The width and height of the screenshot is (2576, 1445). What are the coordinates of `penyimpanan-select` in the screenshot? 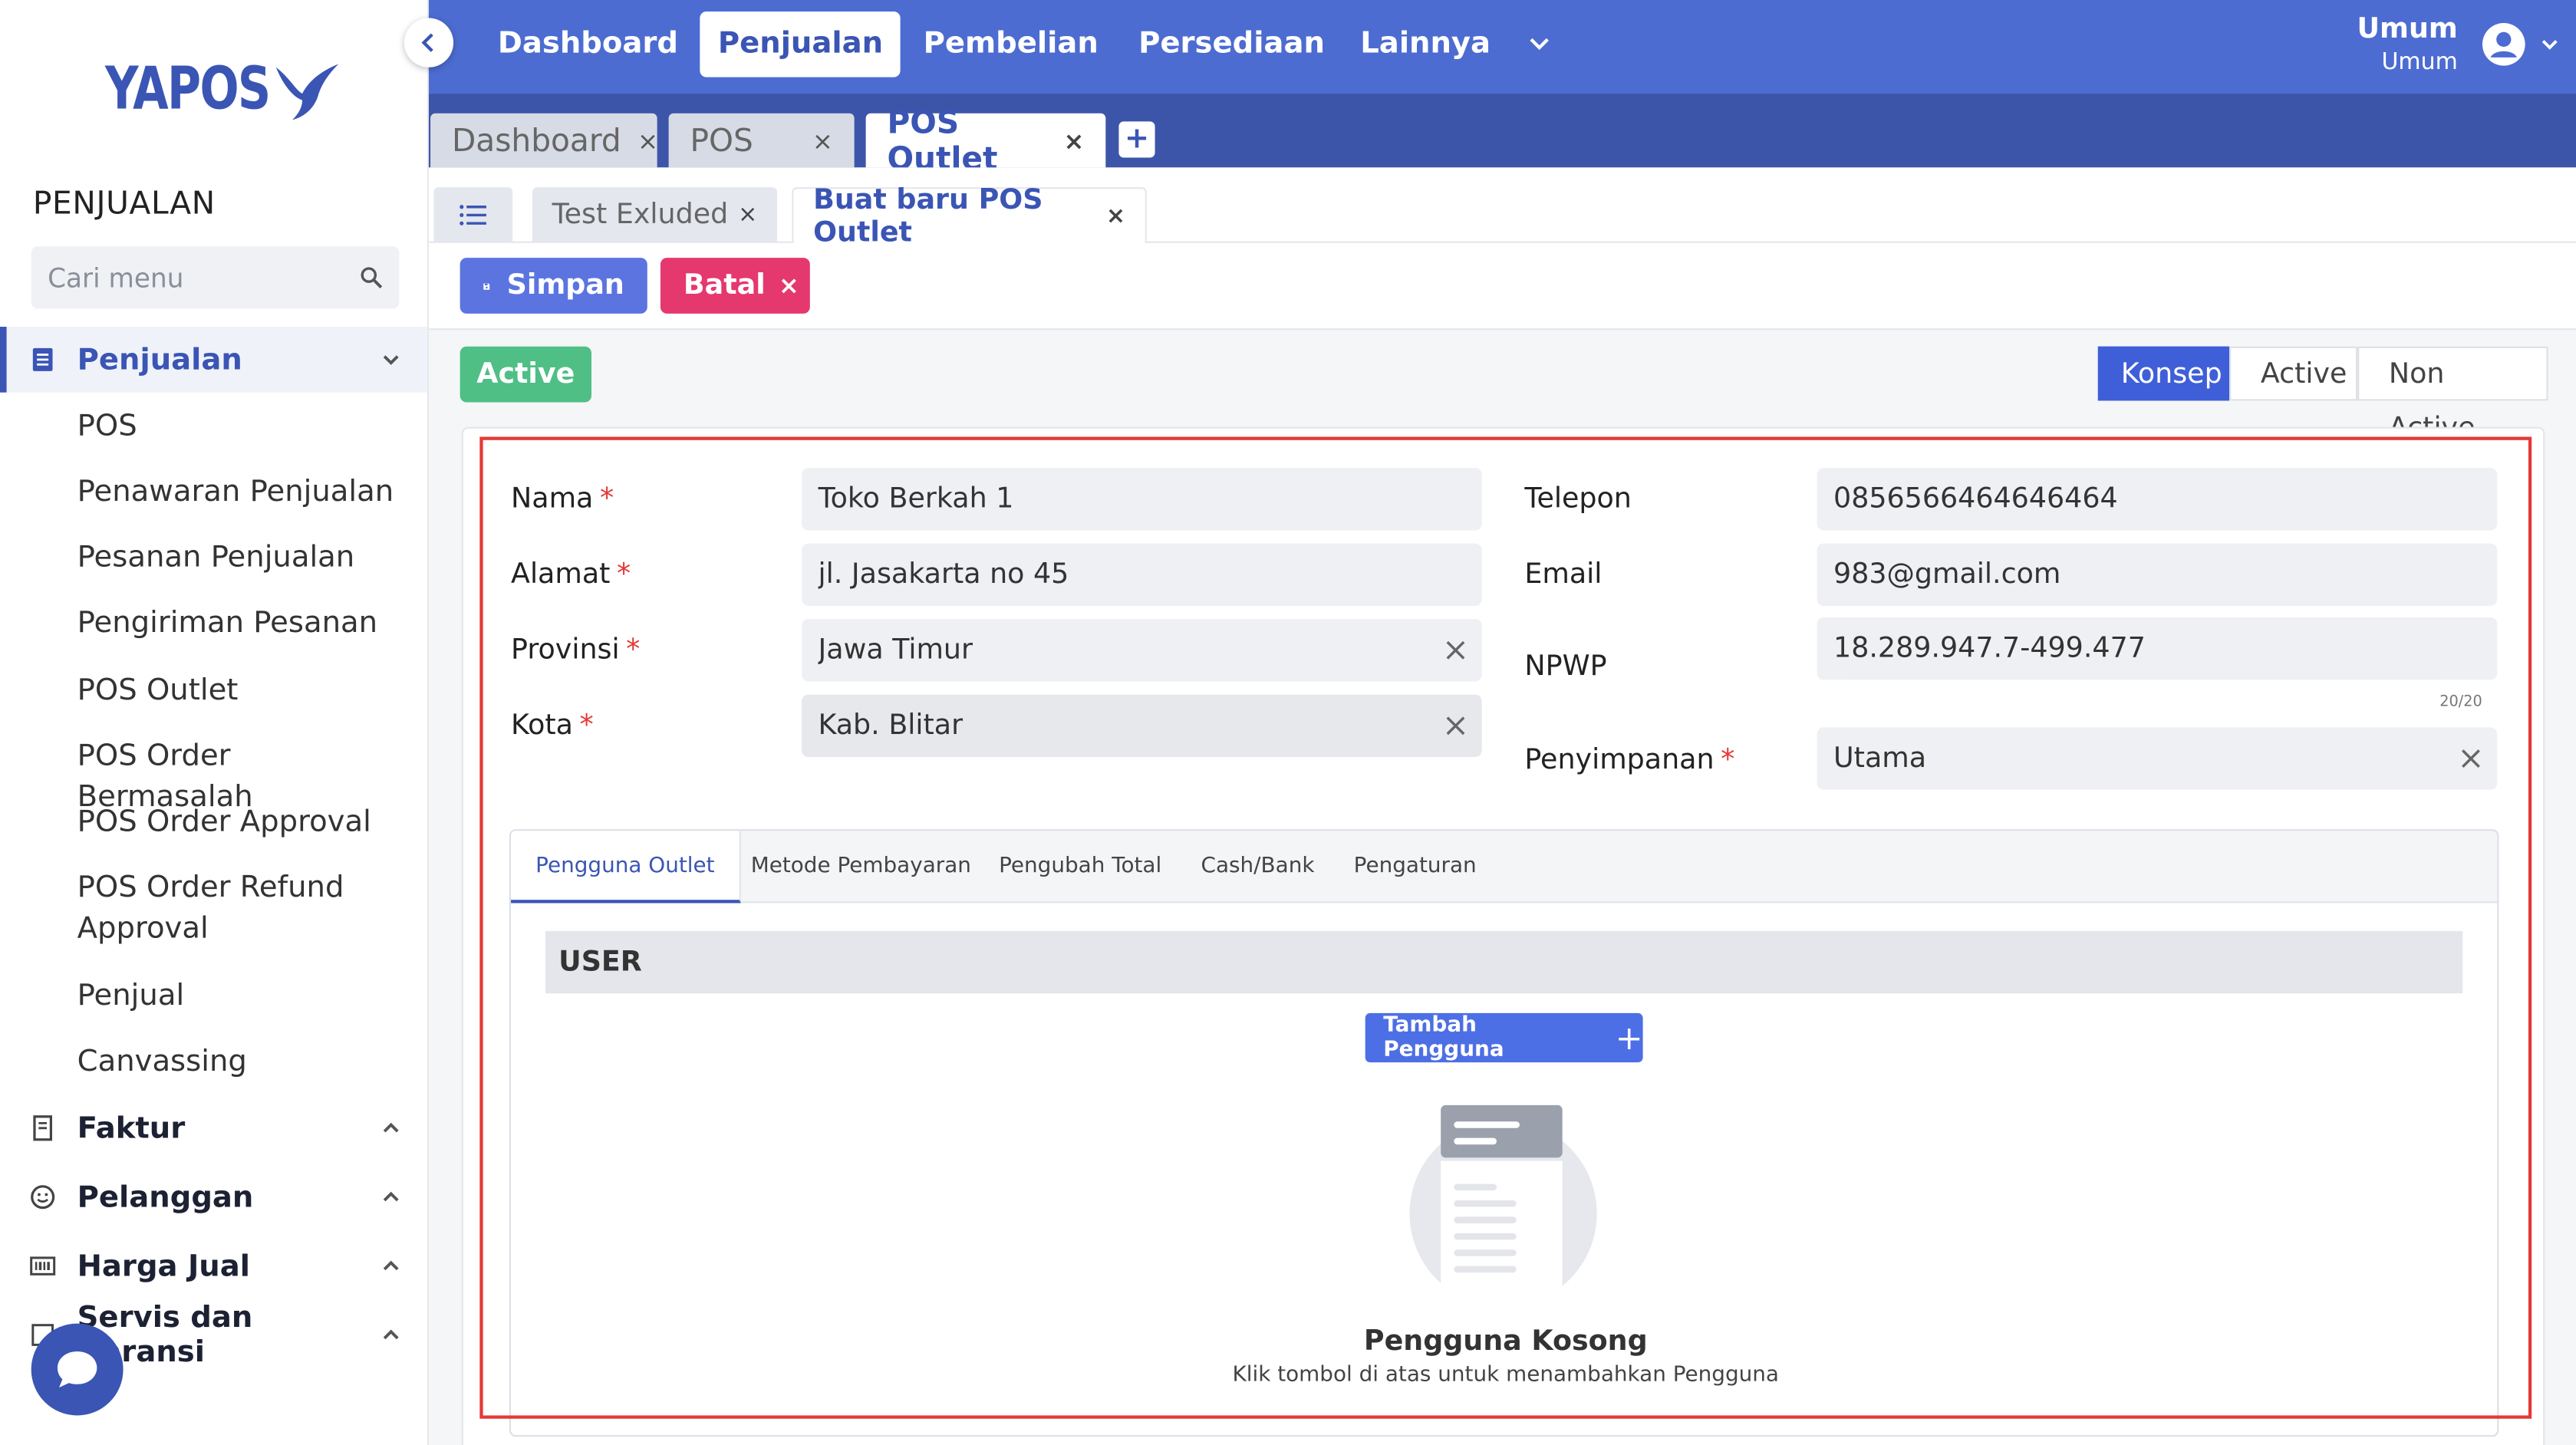 It's located at (2157, 758).